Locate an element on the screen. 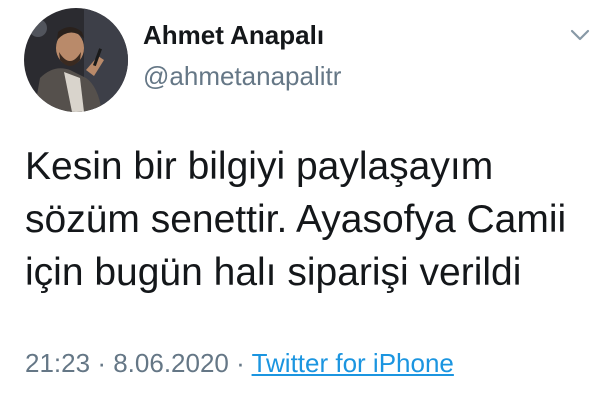 This screenshot has width=600, height=406. tweet-menu-button is located at coordinates (580, 35).